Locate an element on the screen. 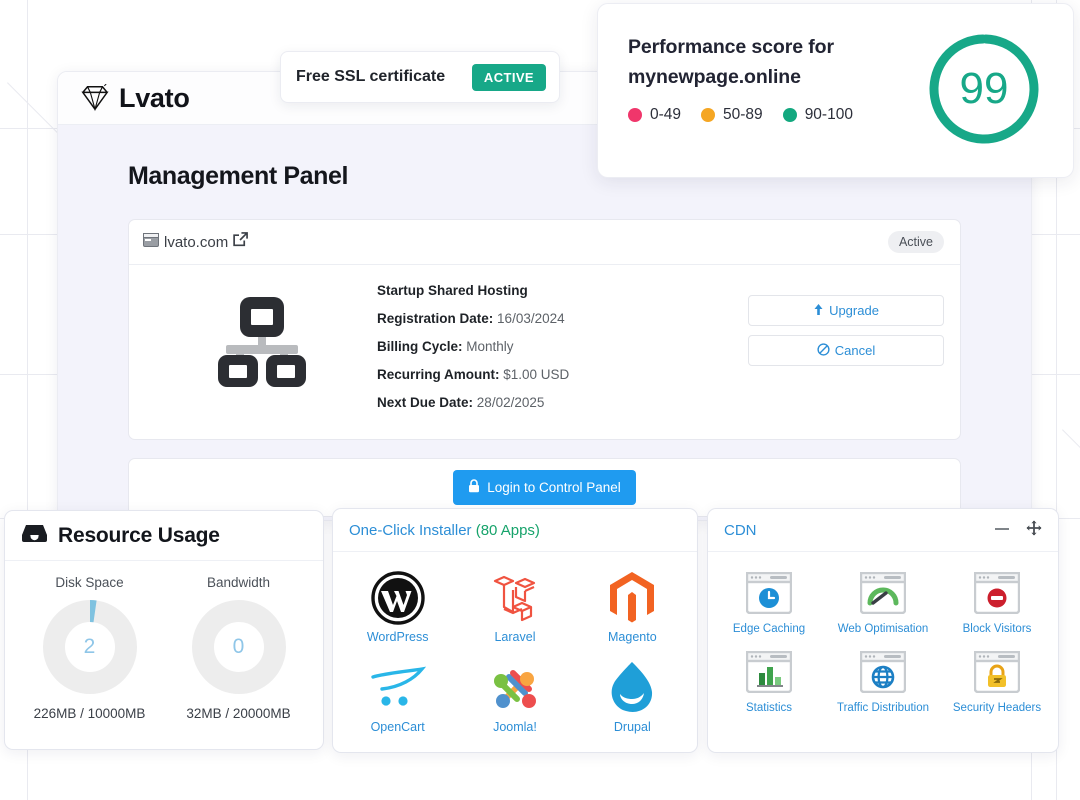  domain-name: lvato.com is located at coordinates (196, 242).